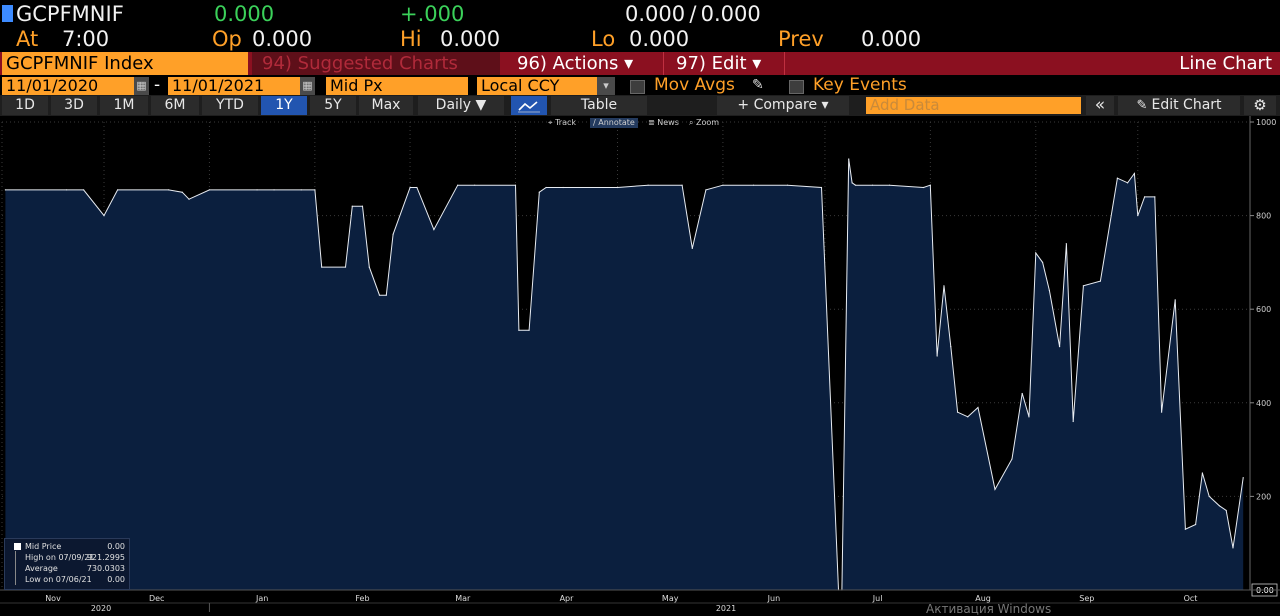 This screenshot has width=1280, height=616. Describe the element at coordinates (25, 105) in the screenshot. I see `range-1d-button: 1D` at that location.